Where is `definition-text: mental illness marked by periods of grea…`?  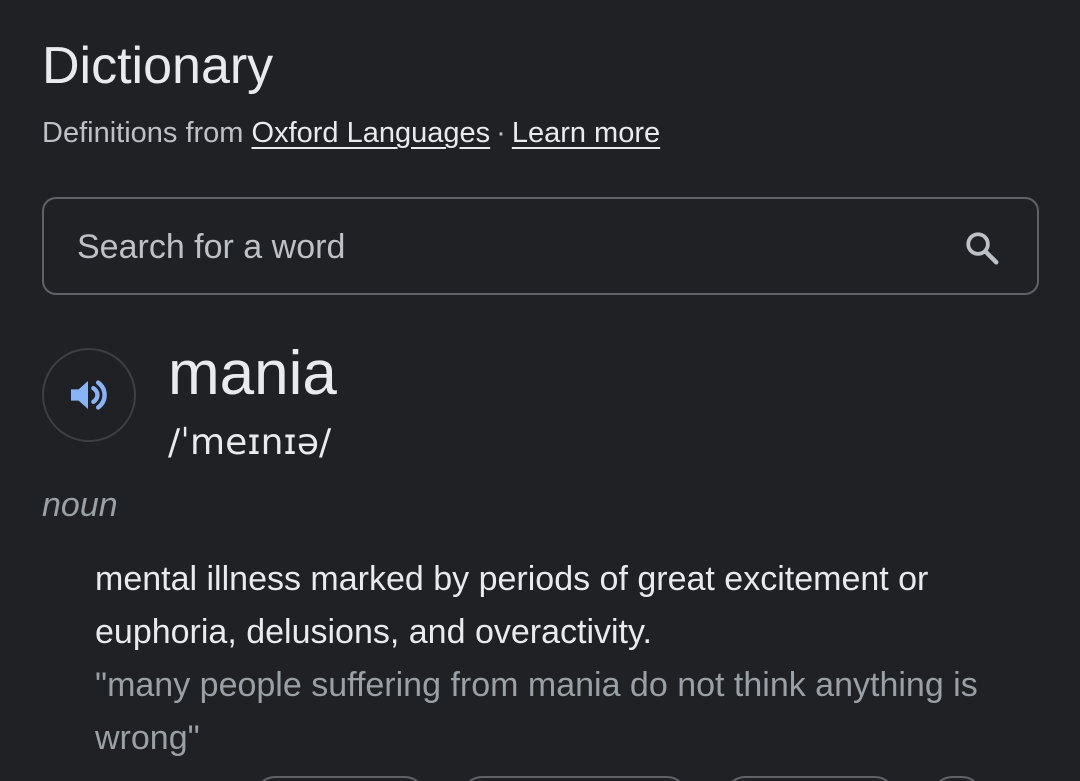 definition-text: mental illness marked by periods of grea… is located at coordinates (512, 605).